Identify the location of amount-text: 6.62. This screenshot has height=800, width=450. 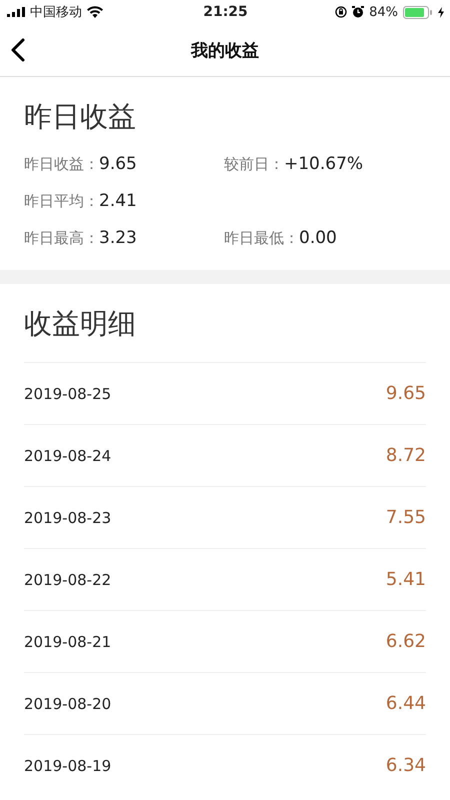
(406, 641).